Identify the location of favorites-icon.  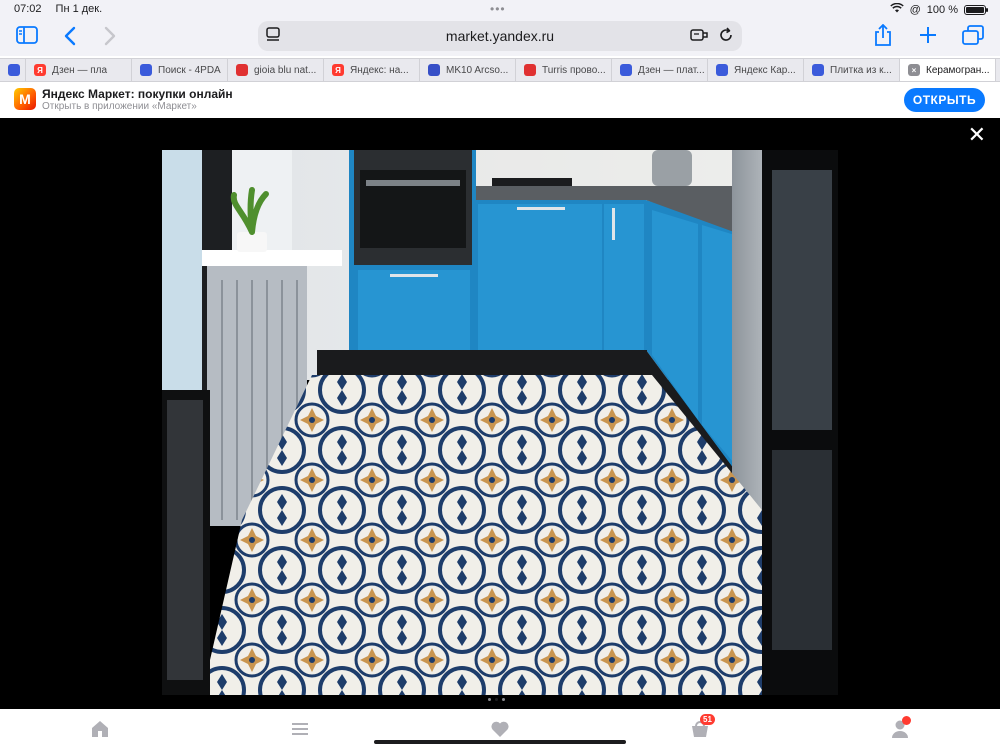
(500, 729).